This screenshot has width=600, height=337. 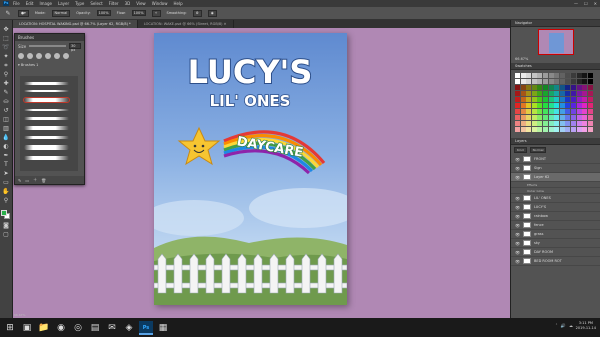 I want to click on airbrush-toggle: ✧, so click(x=156, y=13).